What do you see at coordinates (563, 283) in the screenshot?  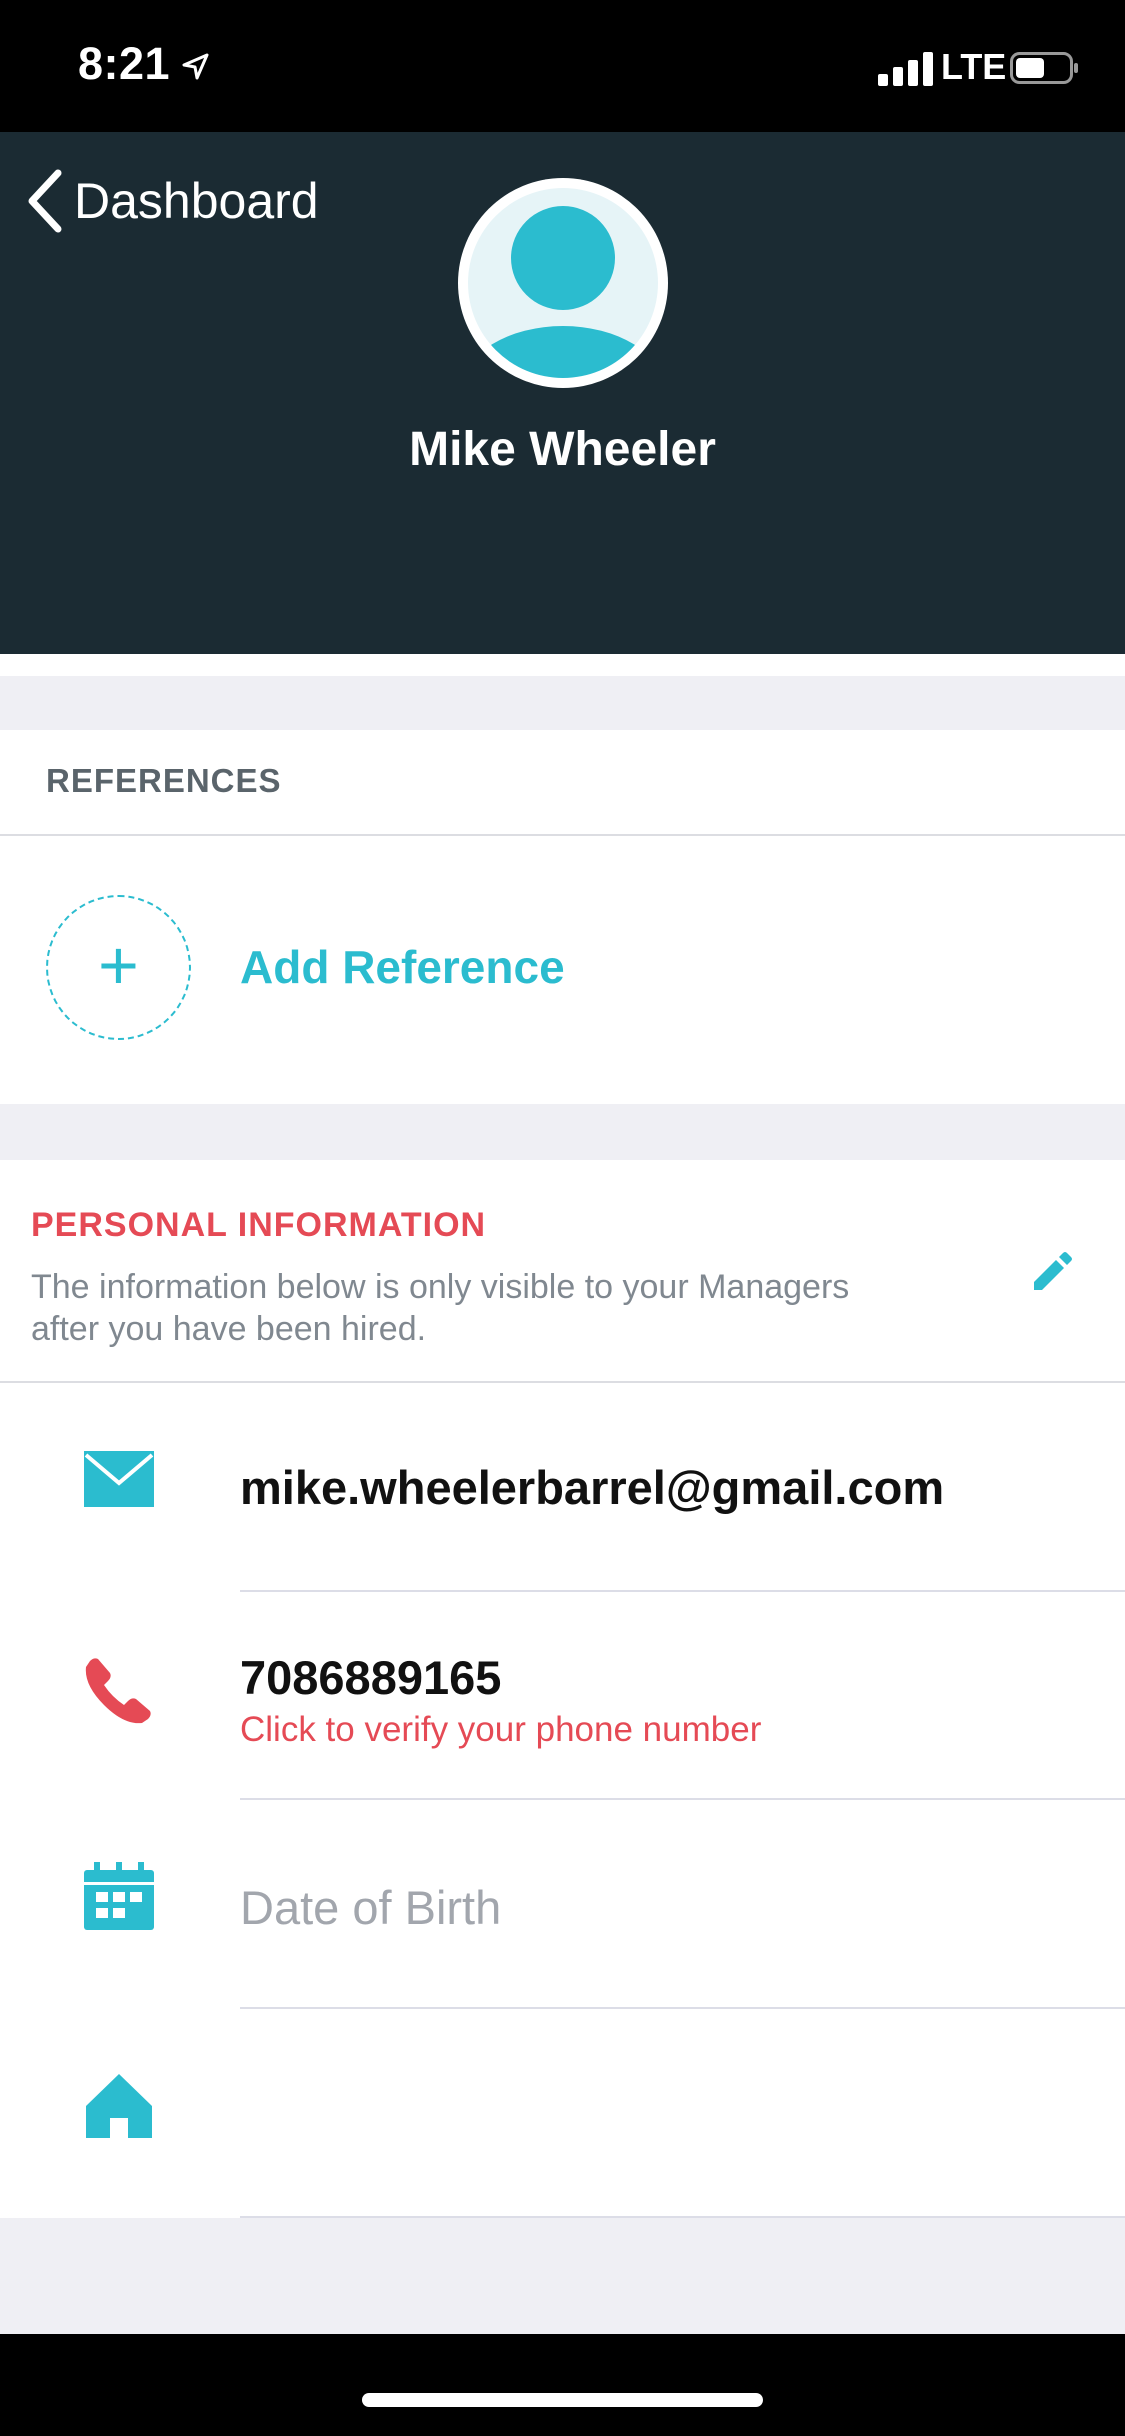 I see `avatar-icon` at bounding box center [563, 283].